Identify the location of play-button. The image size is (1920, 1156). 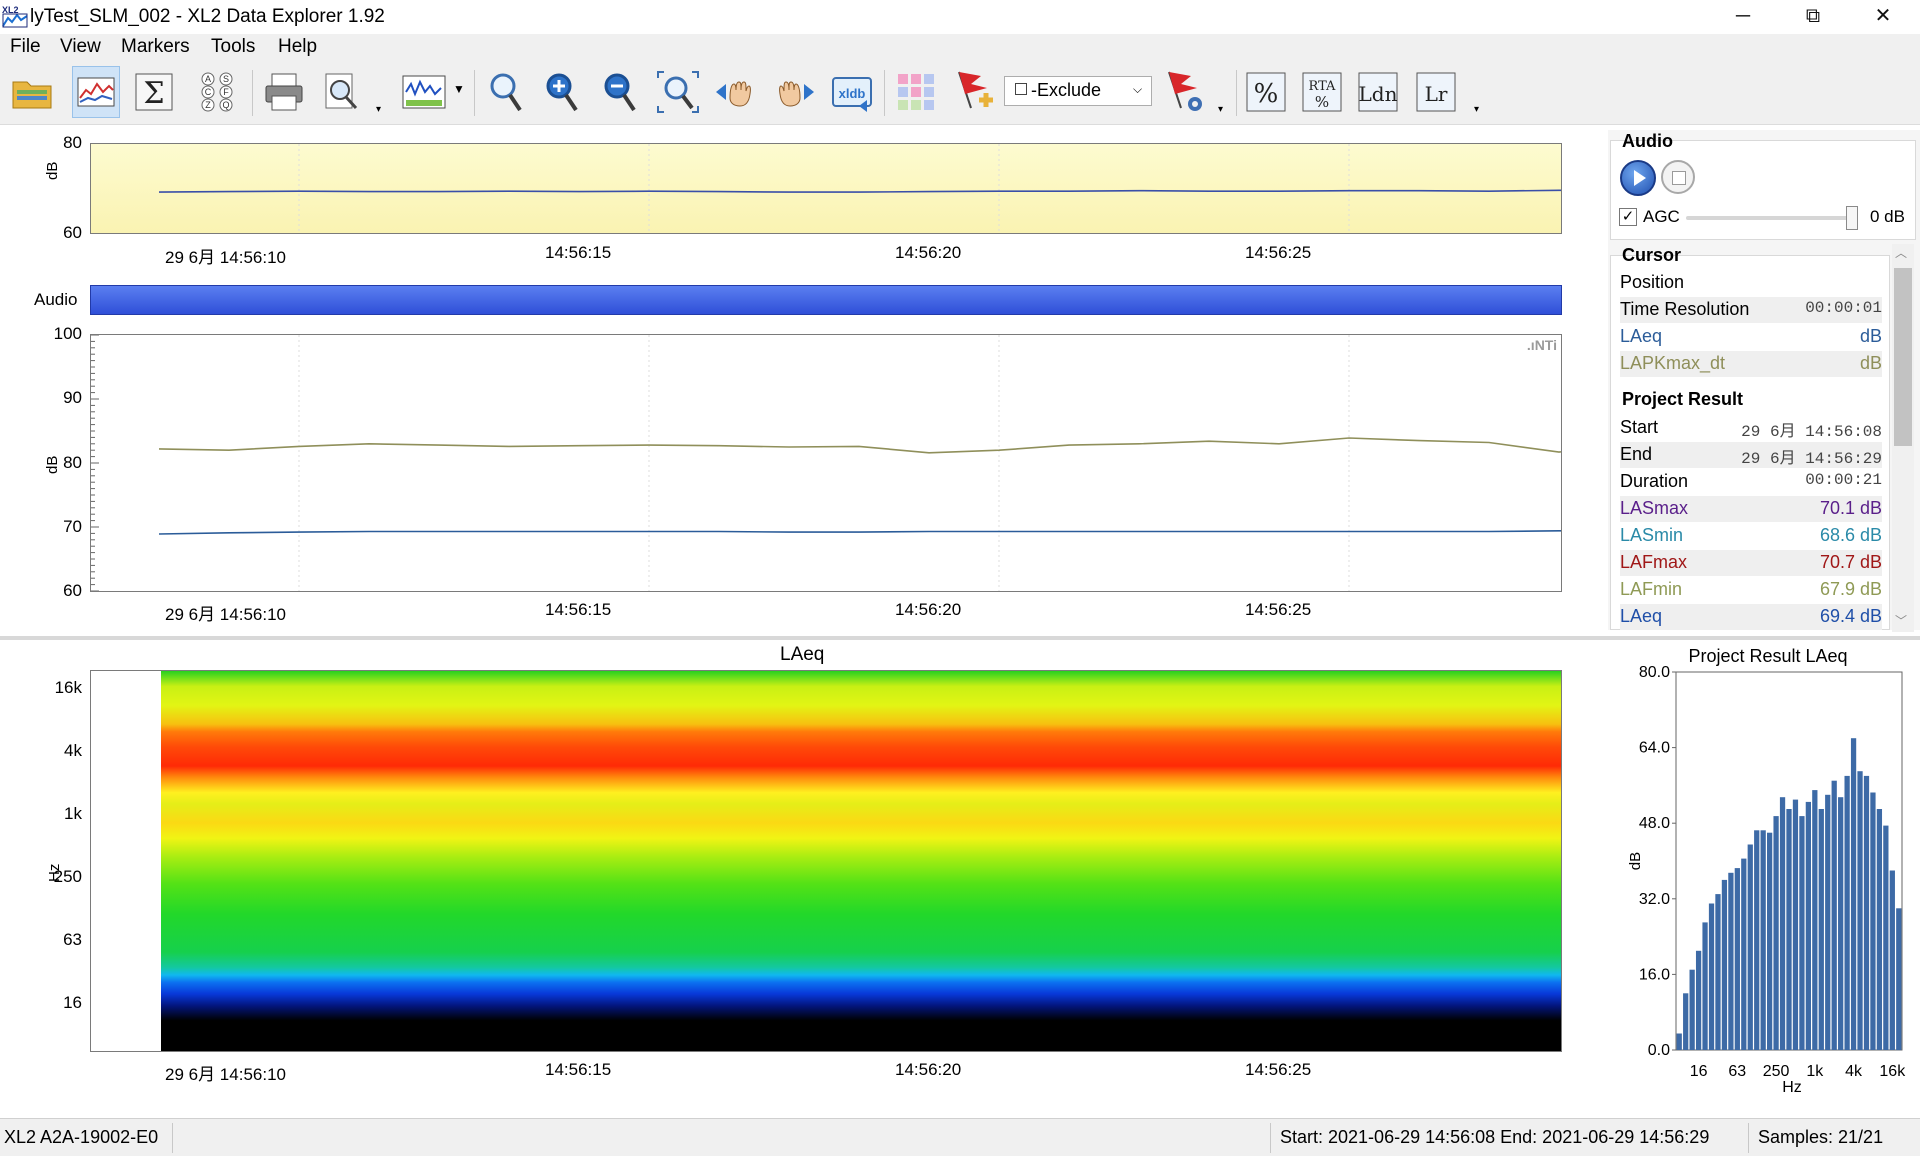
(1638, 178).